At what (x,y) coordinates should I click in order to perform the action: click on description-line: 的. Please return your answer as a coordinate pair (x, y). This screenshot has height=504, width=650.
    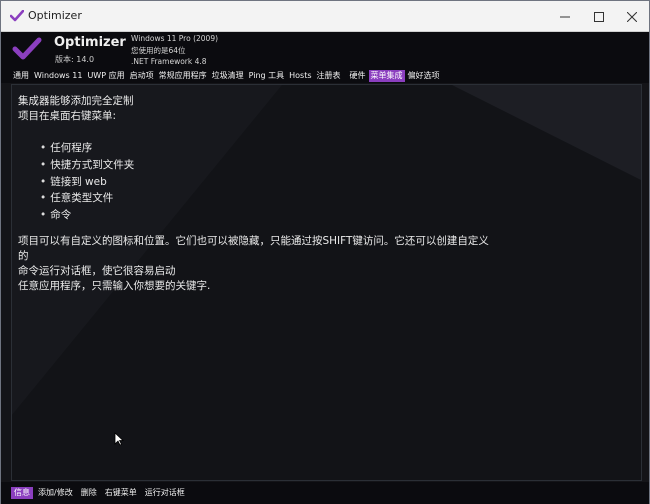
    Looking at the image, I should click on (23, 256).